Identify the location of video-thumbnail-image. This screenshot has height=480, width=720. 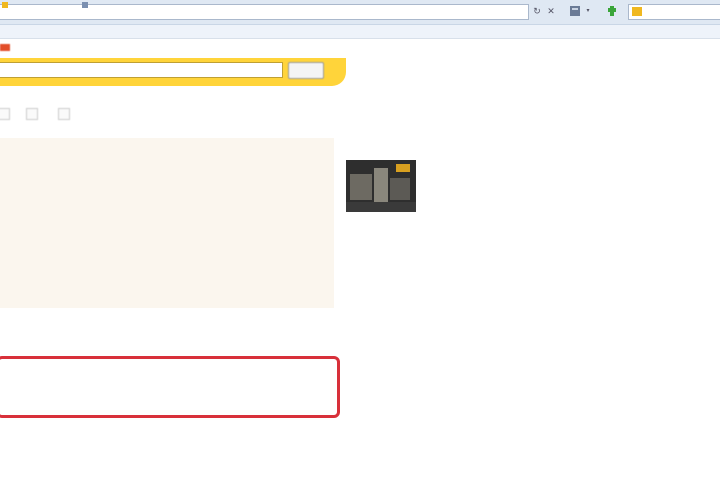
(381, 186).